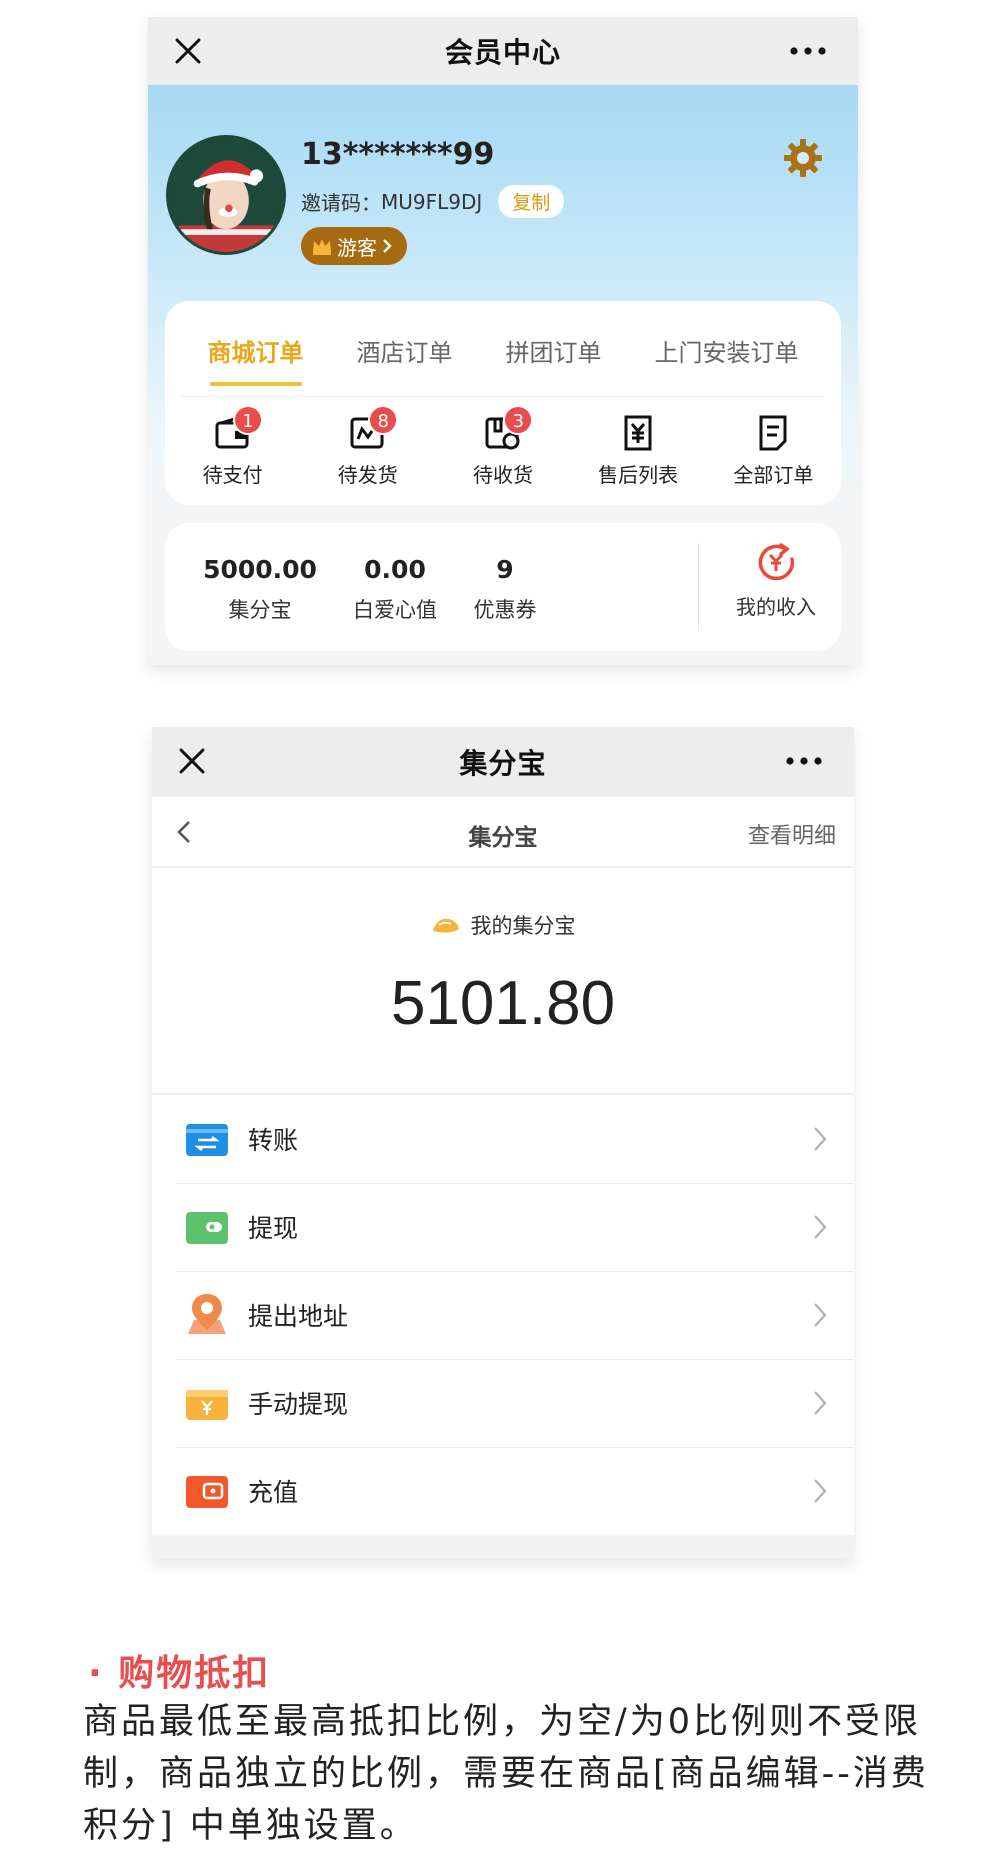 The width and height of the screenshot is (1001, 1861). Describe the element at coordinates (773, 433) in the screenshot. I see `document-icon` at that location.